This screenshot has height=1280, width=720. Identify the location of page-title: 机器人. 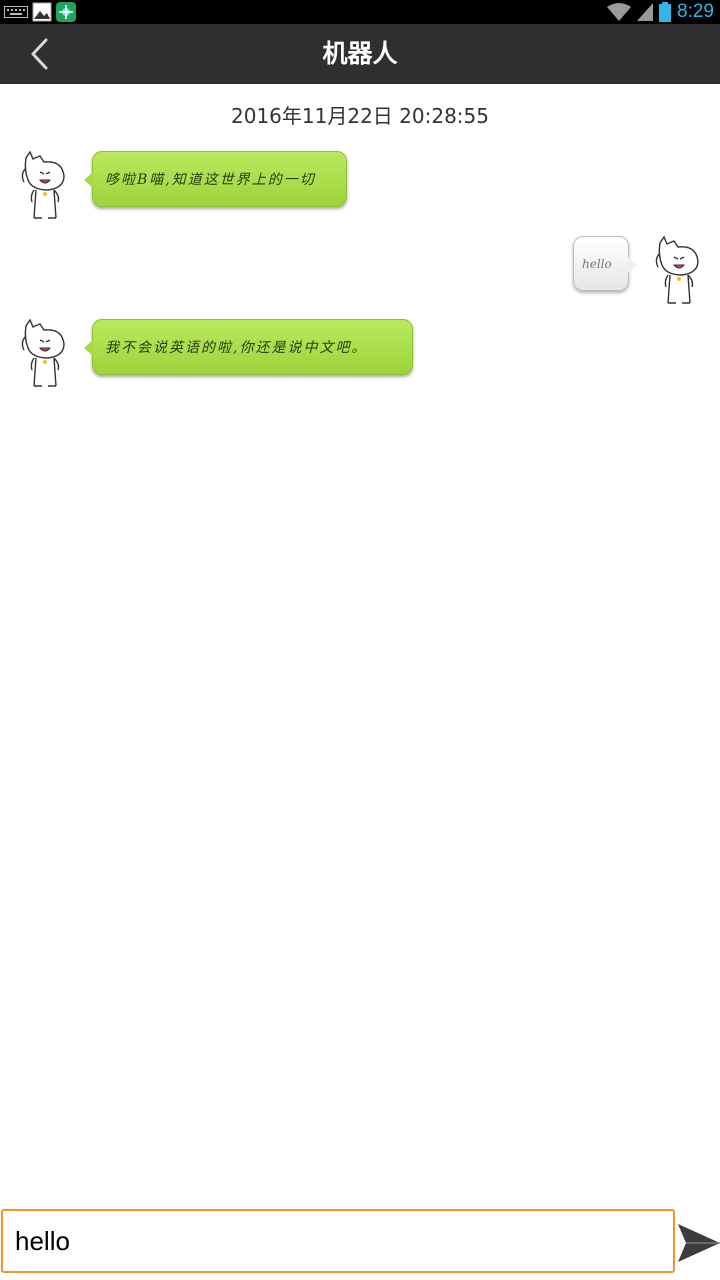
(360, 53).